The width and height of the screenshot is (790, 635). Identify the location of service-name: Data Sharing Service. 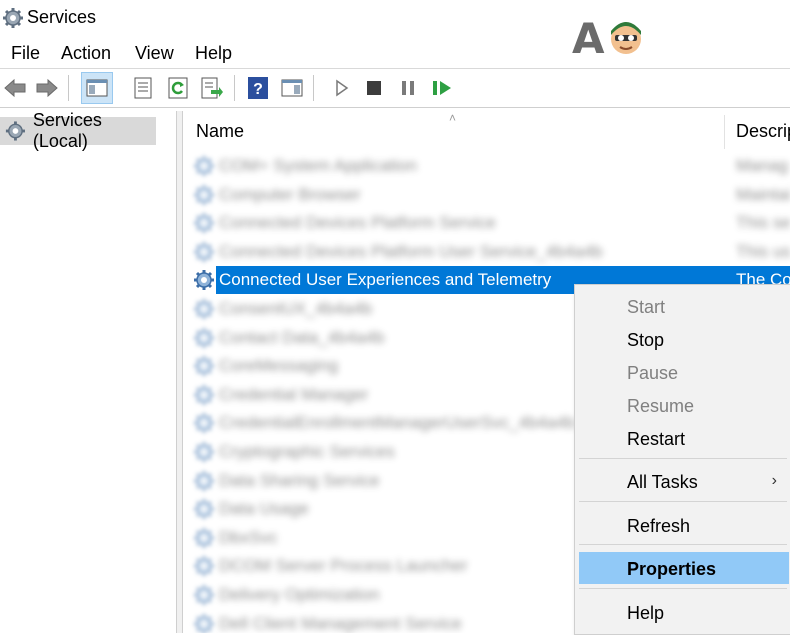
(299, 480).